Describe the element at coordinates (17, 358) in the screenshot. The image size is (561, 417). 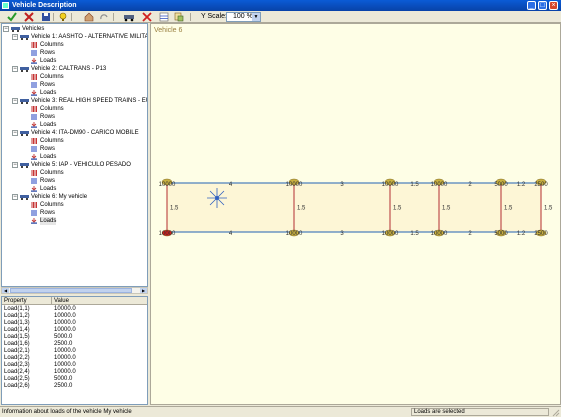
I see `property-name: Load(2,2)` at that location.